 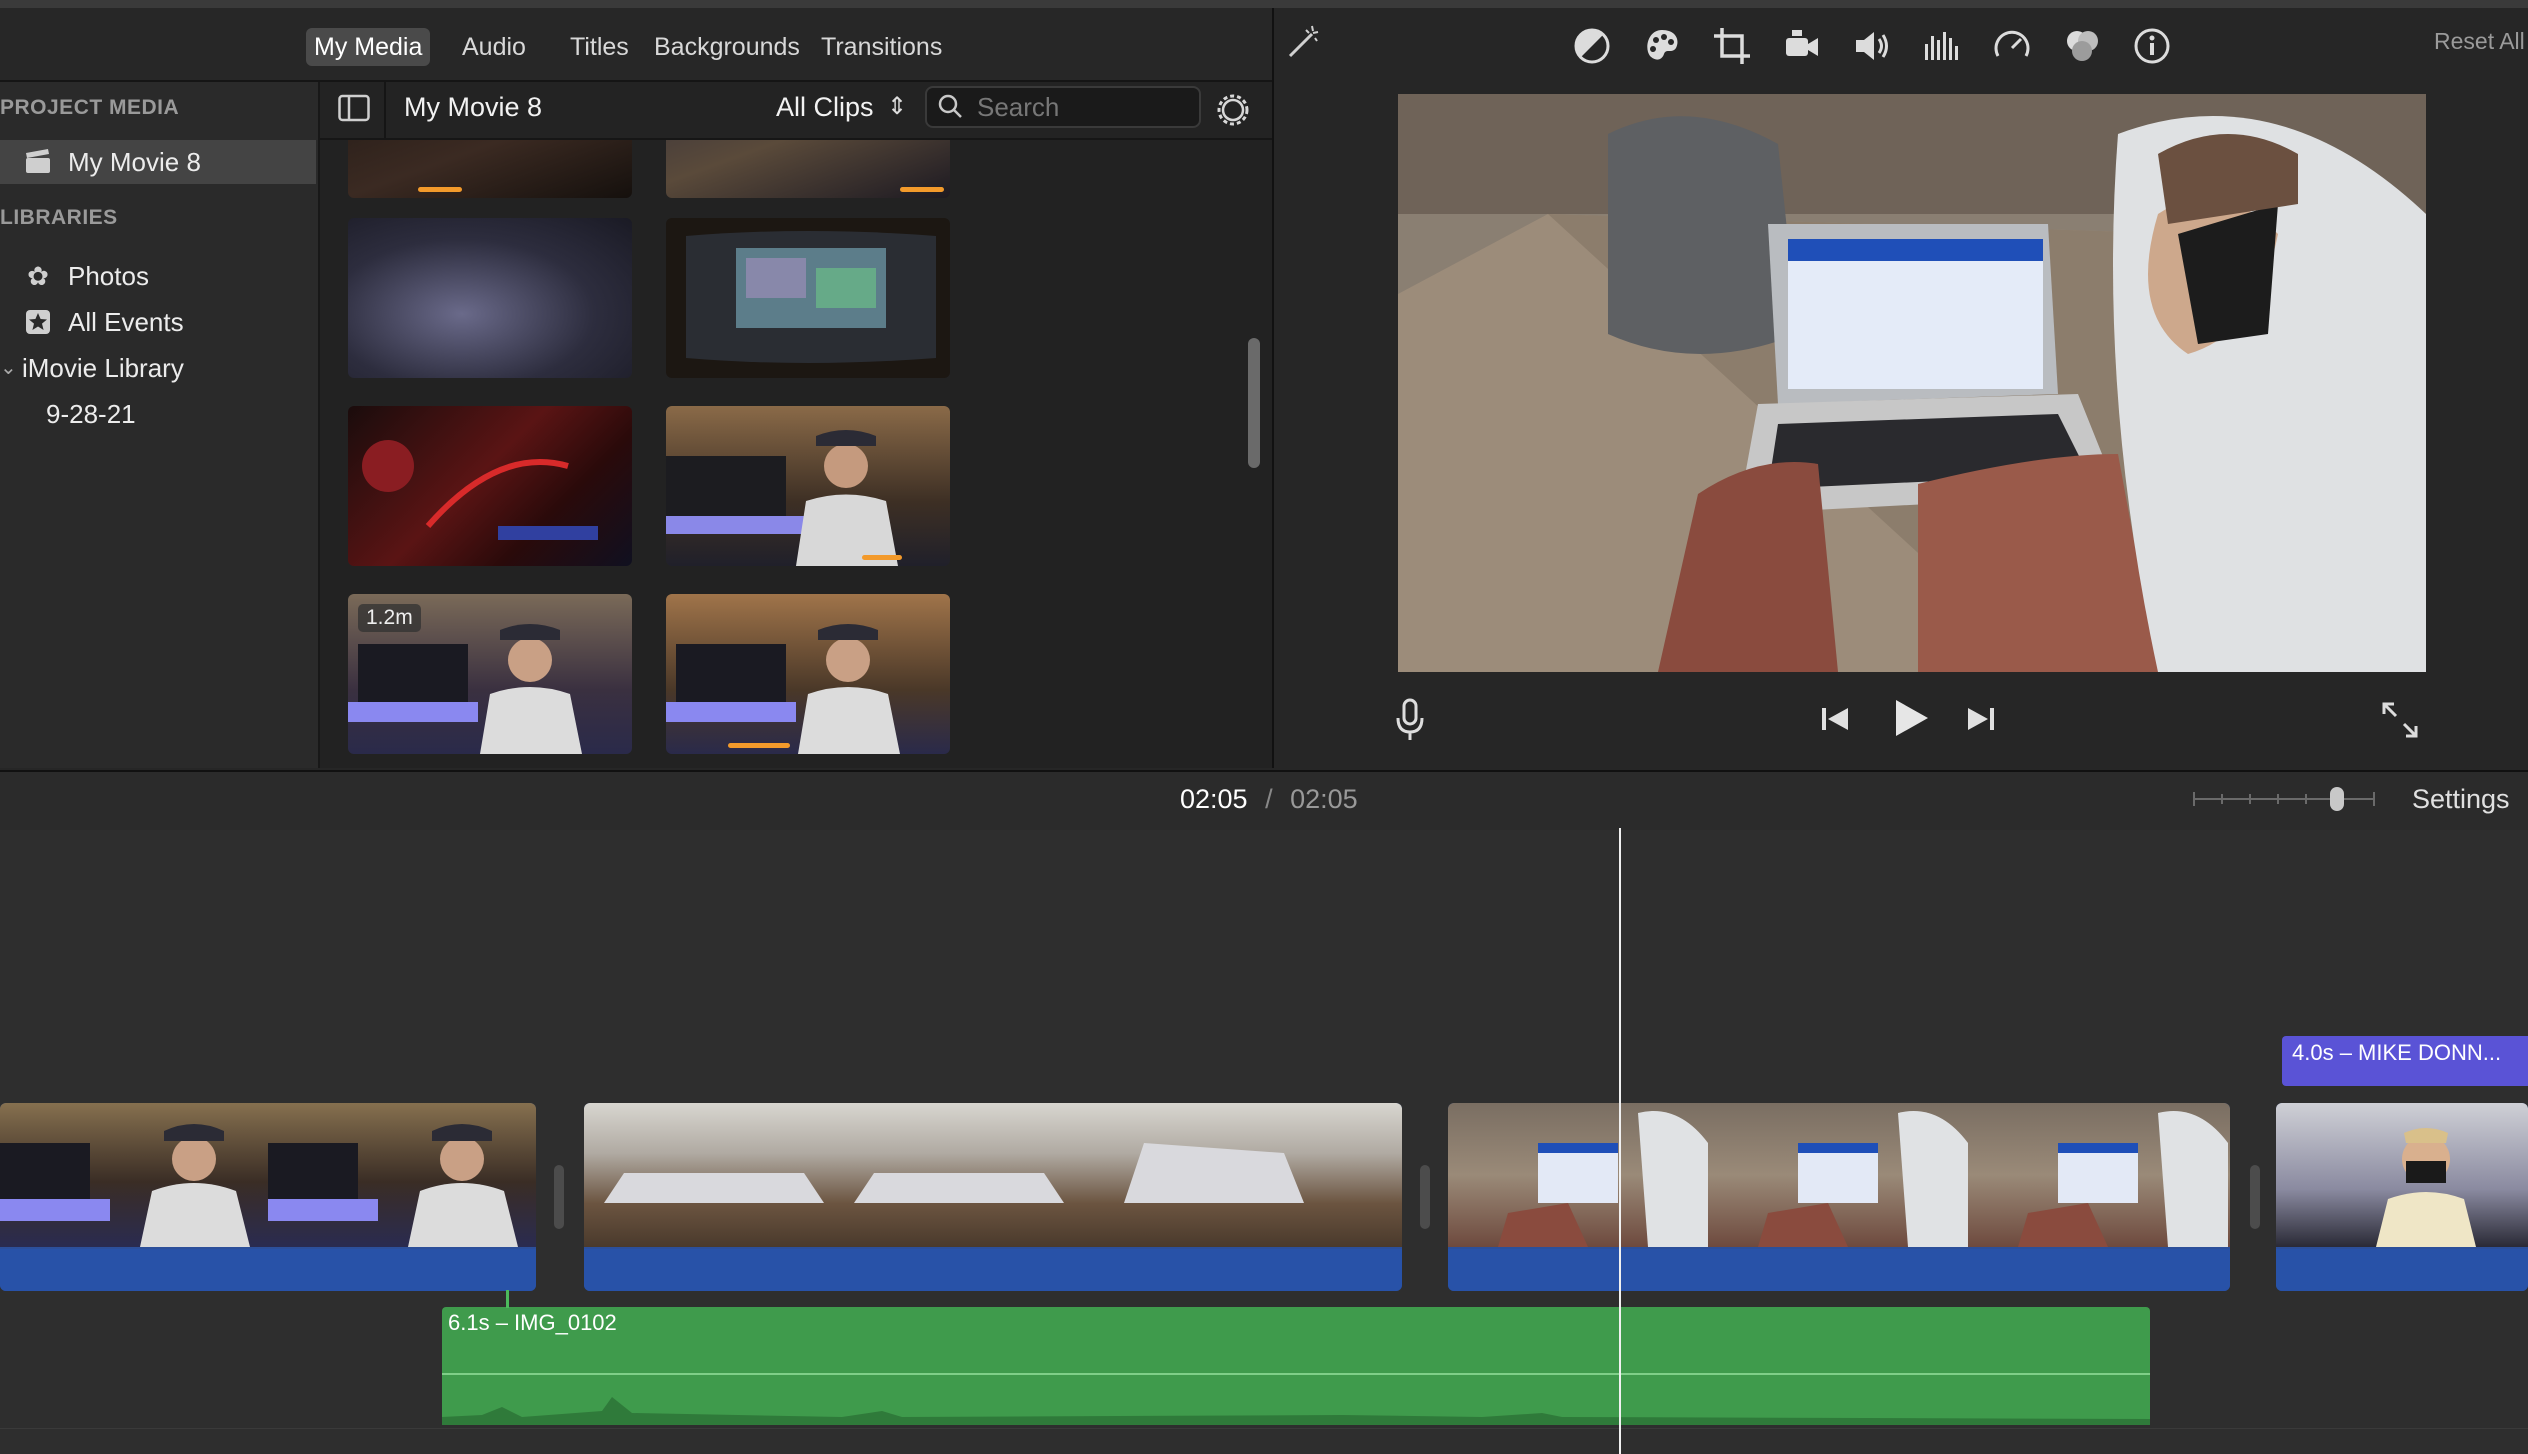 What do you see at coordinates (368, 47) in the screenshot?
I see `tab-my-media: My Media` at bounding box center [368, 47].